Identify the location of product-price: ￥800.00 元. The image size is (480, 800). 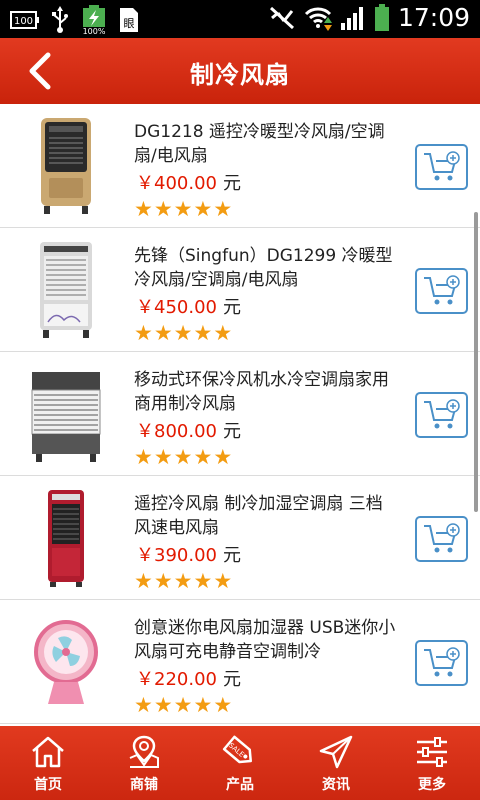
(188, 430).